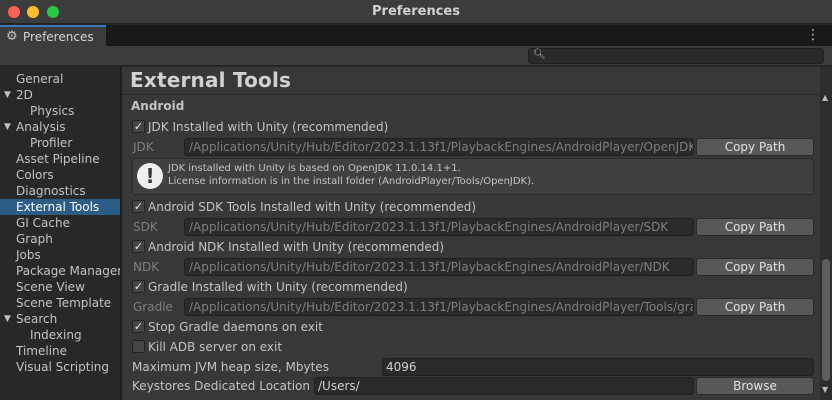  What do you see at coordinates (60, 239) in the screenshot?
I see `sidebar-item-graph: Graph` at bounding box center [60, 239].